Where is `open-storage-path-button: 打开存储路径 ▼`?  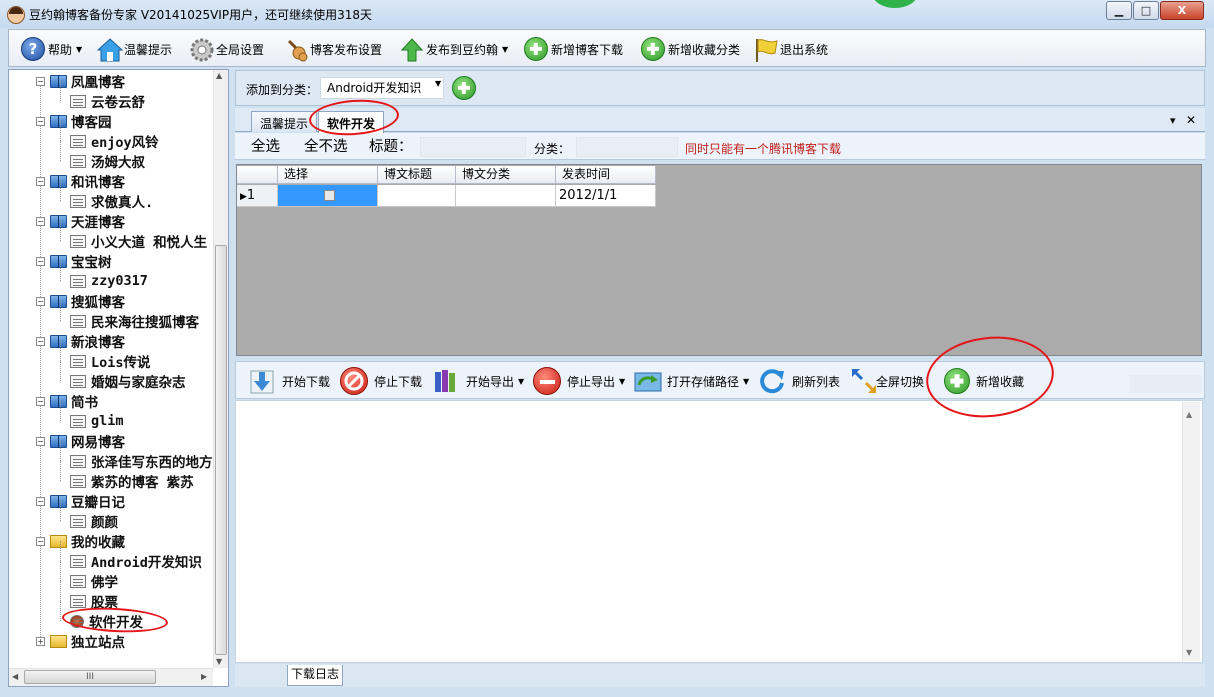 open-storage-path-button: 打开存储路径 ▼ is located at coordinates (691, 381).